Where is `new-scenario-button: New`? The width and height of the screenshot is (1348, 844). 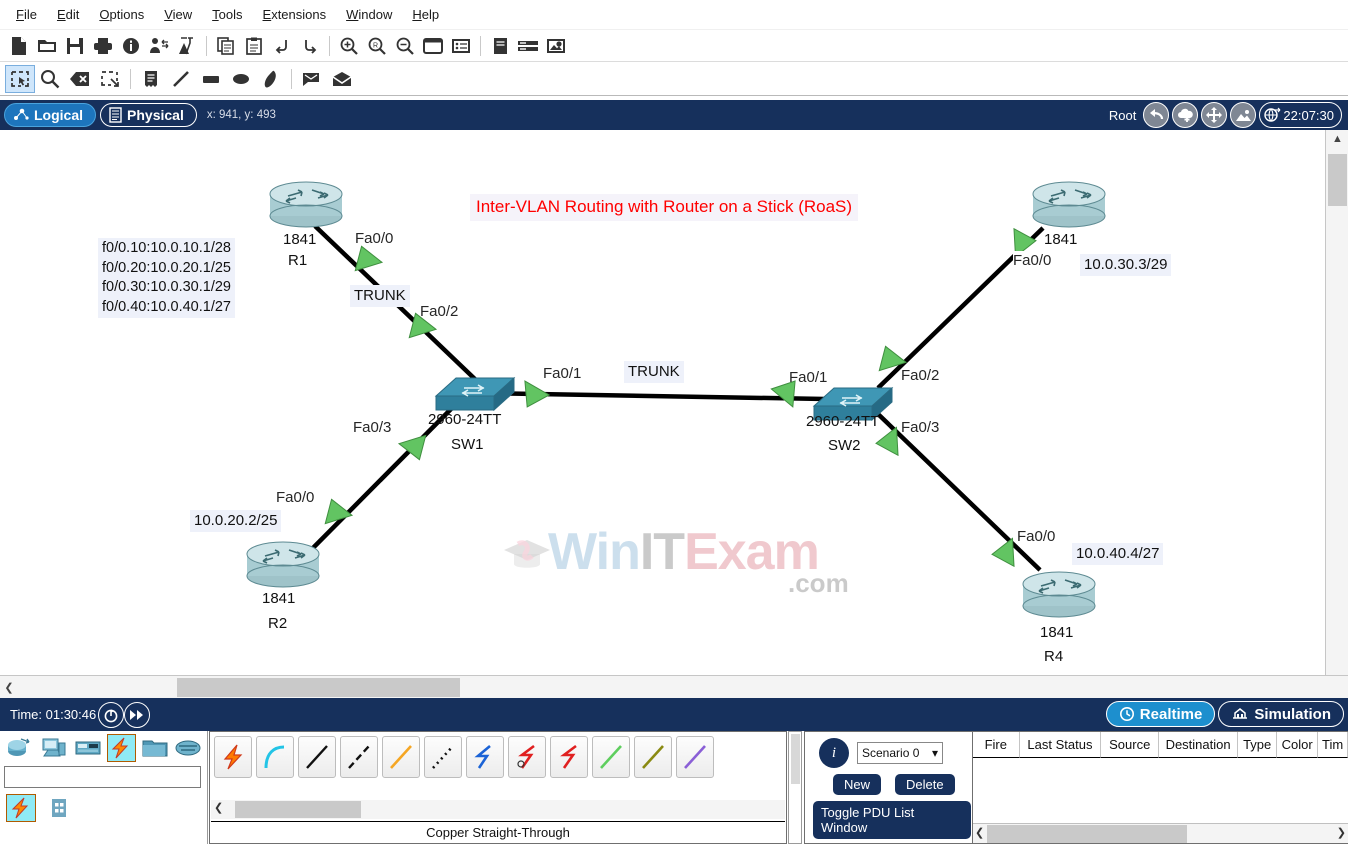 new-scenario-button: New is located at coordinates (857, 784).